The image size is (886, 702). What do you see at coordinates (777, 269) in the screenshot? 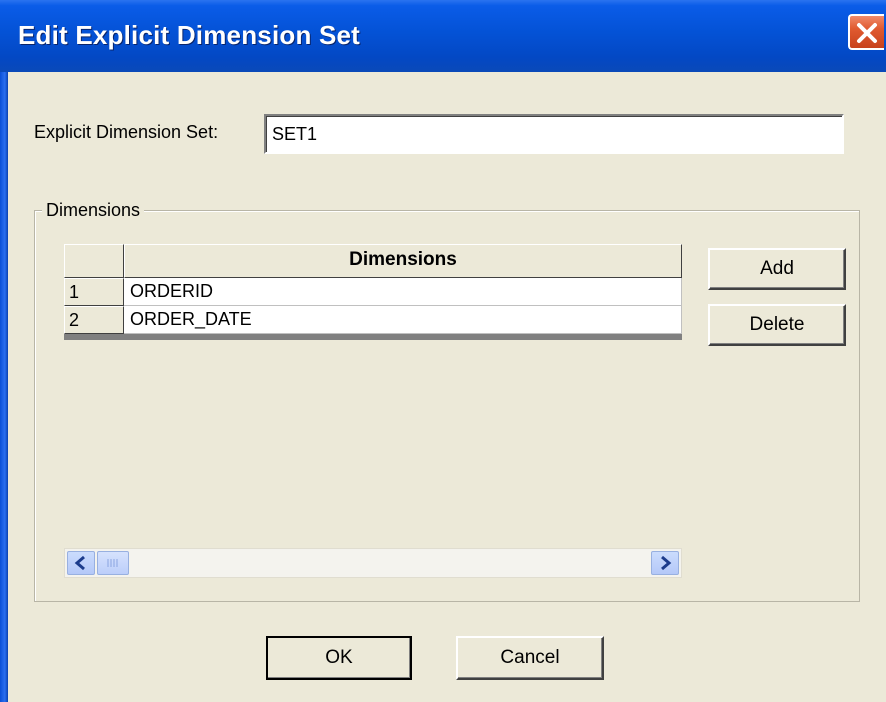
I see `add-button: Add` at bounding box center [777, 269].